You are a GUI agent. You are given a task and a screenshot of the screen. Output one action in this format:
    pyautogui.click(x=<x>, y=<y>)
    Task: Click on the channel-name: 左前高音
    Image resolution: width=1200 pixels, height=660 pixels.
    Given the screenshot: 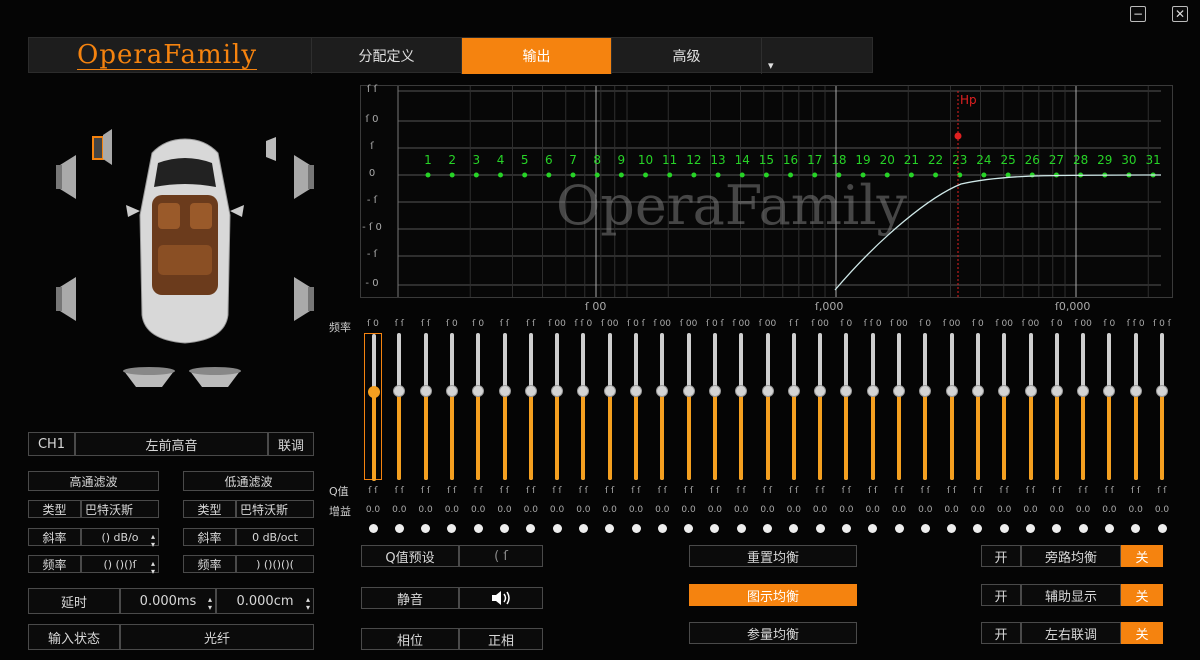 What is the action you would take?
    pyautogui.click(x=171, y=444)
    